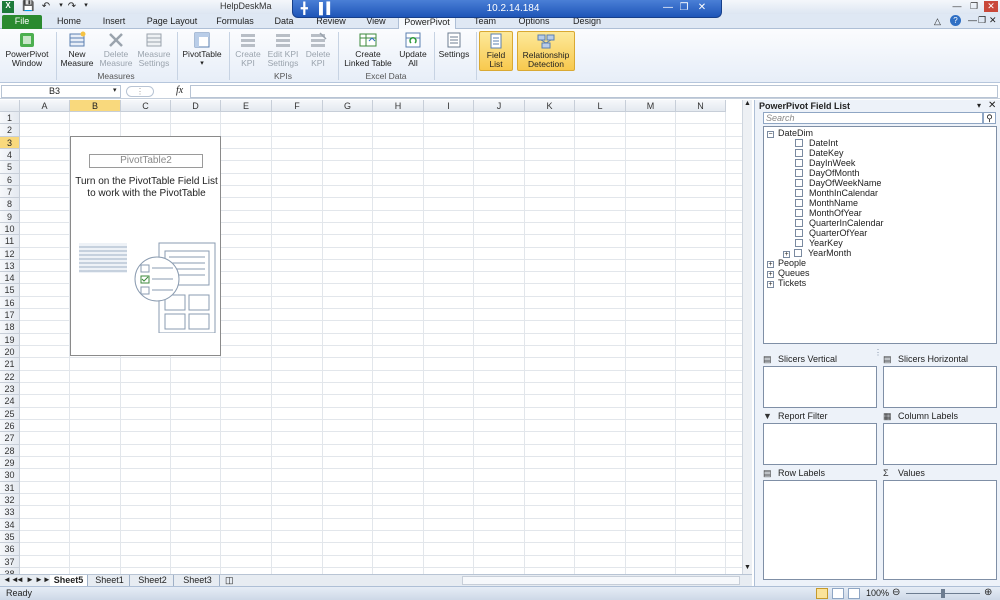 The image size is (1000, 600). I want to click on delete-measure-button: Delete Measure, so click(116, 51).